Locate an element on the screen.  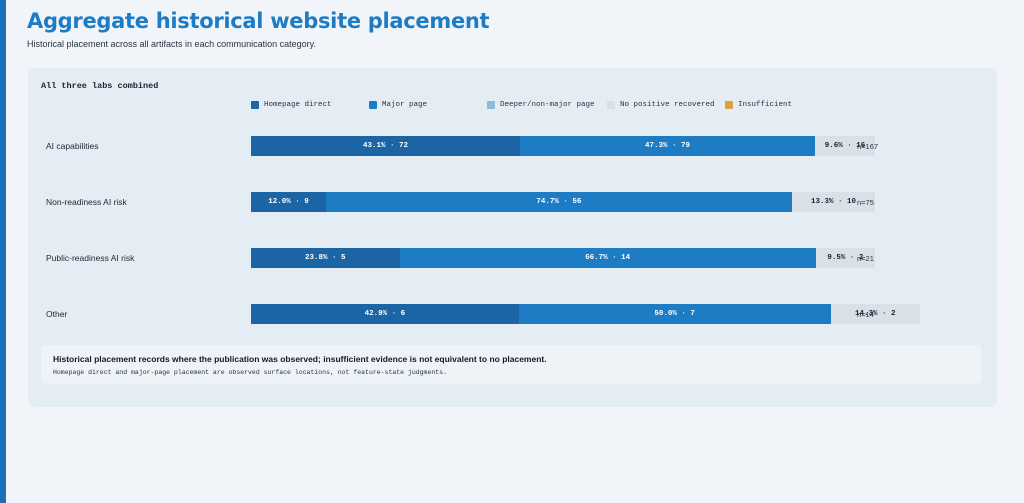
bar-non-readiness-ai-risk: 12.0% · 9 74.7% · 56 13.3% · 10 is located at coordinates (563, 202).